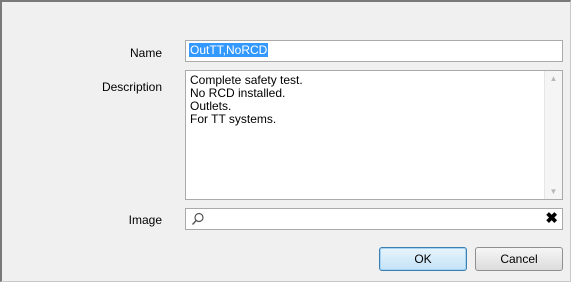 This screenshot has height=282, width=571. What do you see at coordinates (229, 50) in the screenshot?
I see `name-value-selected: OutTT,NoRCD` at bounding box center [229, 50].